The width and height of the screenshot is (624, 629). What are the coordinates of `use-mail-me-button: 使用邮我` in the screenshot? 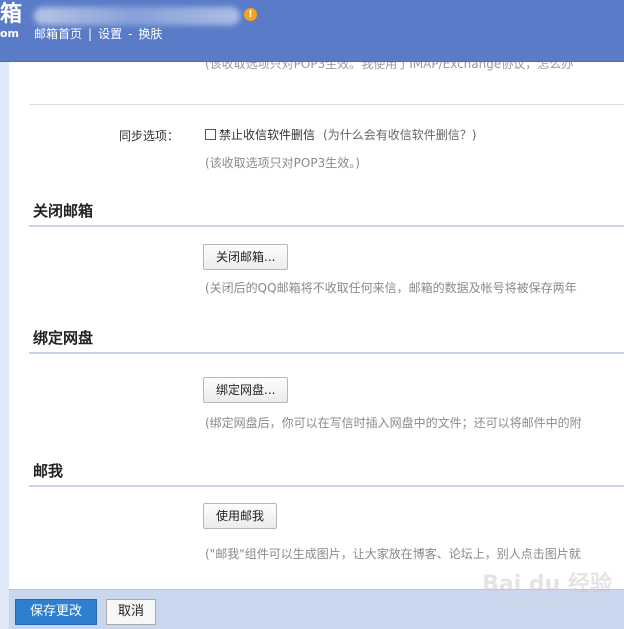 It's located at (240, 516).